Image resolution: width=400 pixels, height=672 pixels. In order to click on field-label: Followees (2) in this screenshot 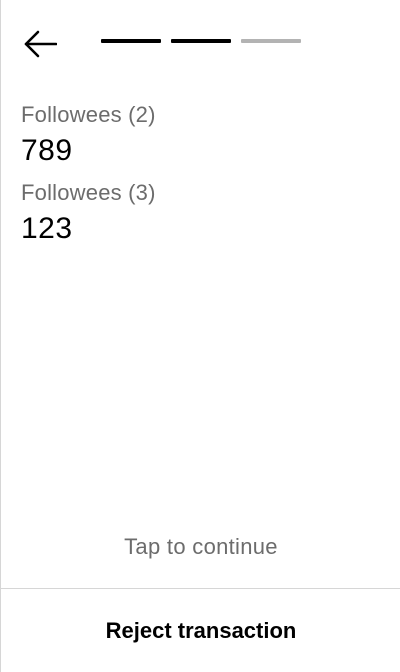, I will do `click(88, 114)`.